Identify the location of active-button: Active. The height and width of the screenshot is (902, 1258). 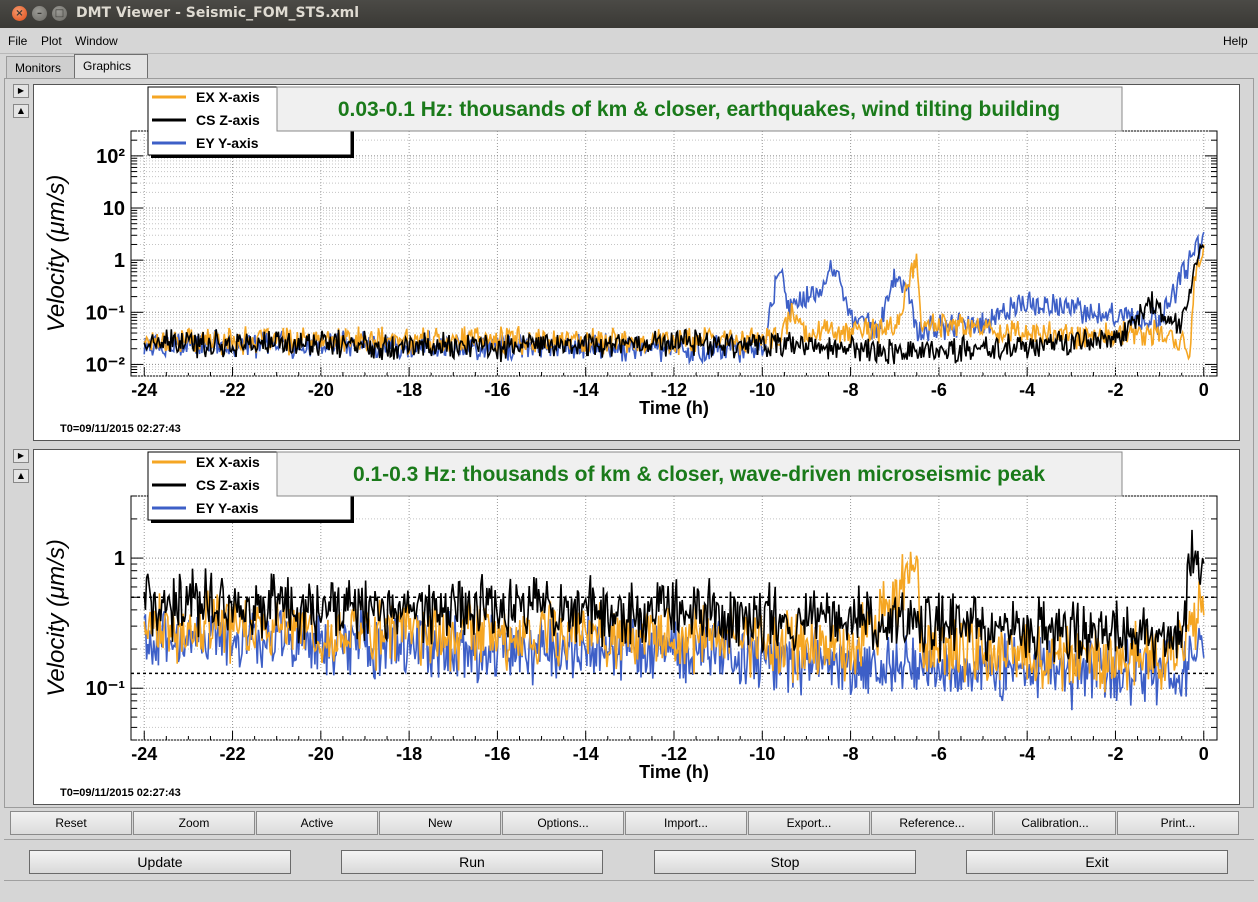
(317, 823).